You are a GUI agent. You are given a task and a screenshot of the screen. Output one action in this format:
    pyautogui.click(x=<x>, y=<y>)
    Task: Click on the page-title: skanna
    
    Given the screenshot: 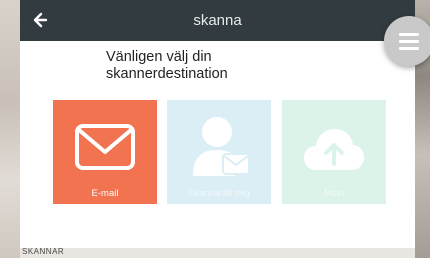 What is the action you would take?
    pyautogui.click(x=217, y=20)
    